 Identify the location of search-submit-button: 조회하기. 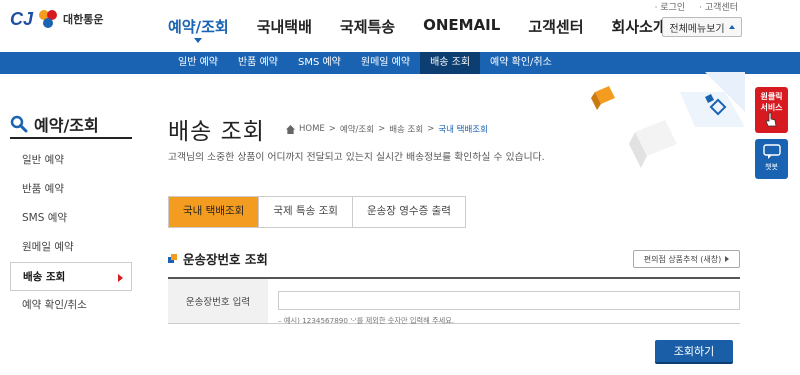
(694, 352).